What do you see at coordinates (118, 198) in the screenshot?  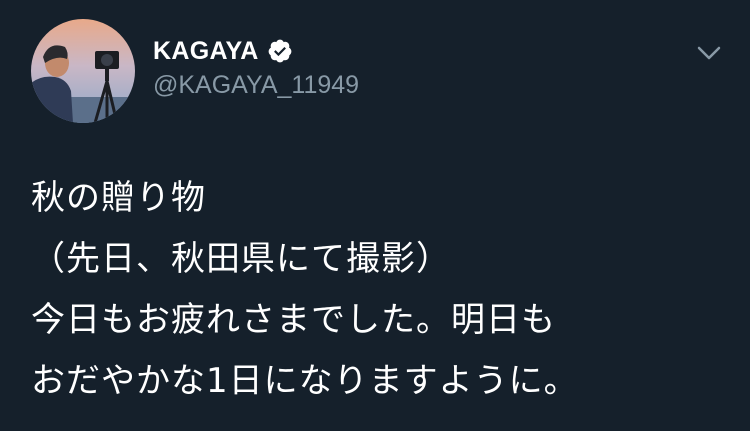 I see `tweet-text-line: 秋の贈り物` at bounding box center [118, 198].